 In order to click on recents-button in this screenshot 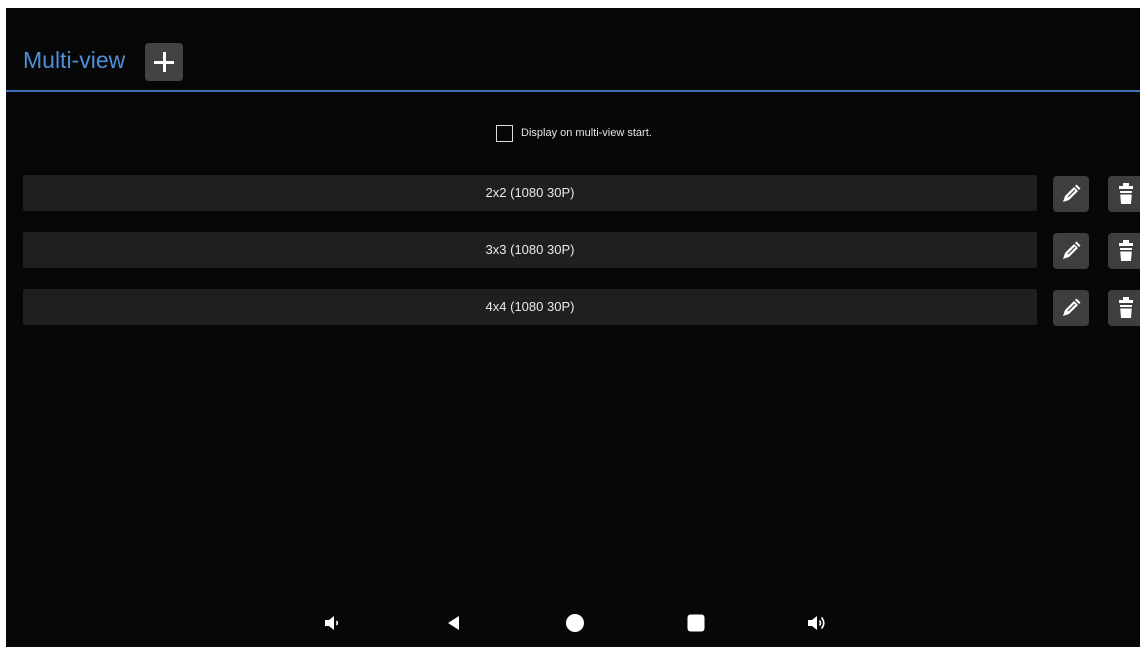, I will do `click(696, 623)`.